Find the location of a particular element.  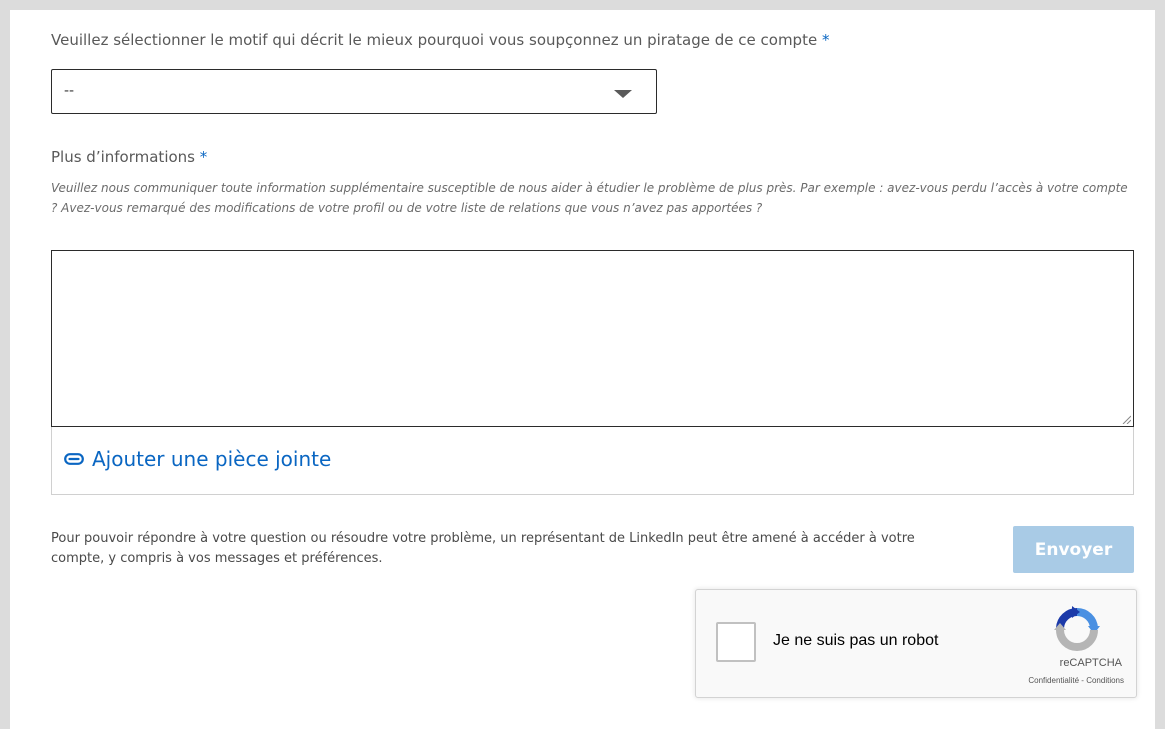

recaptcha-logo-icon is located at coordinates (1077, 628).